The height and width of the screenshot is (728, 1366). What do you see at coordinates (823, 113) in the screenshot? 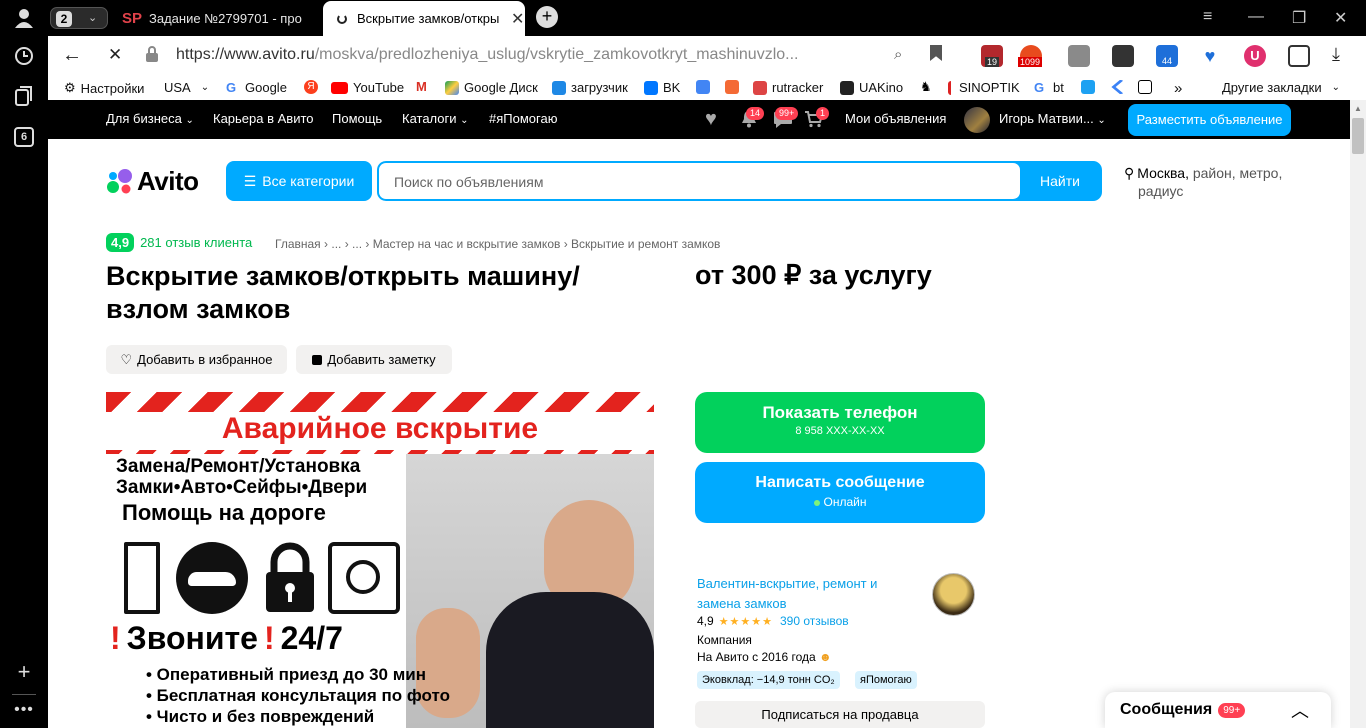
I see `cart-badge: 1` at bounding box center [823, 113].